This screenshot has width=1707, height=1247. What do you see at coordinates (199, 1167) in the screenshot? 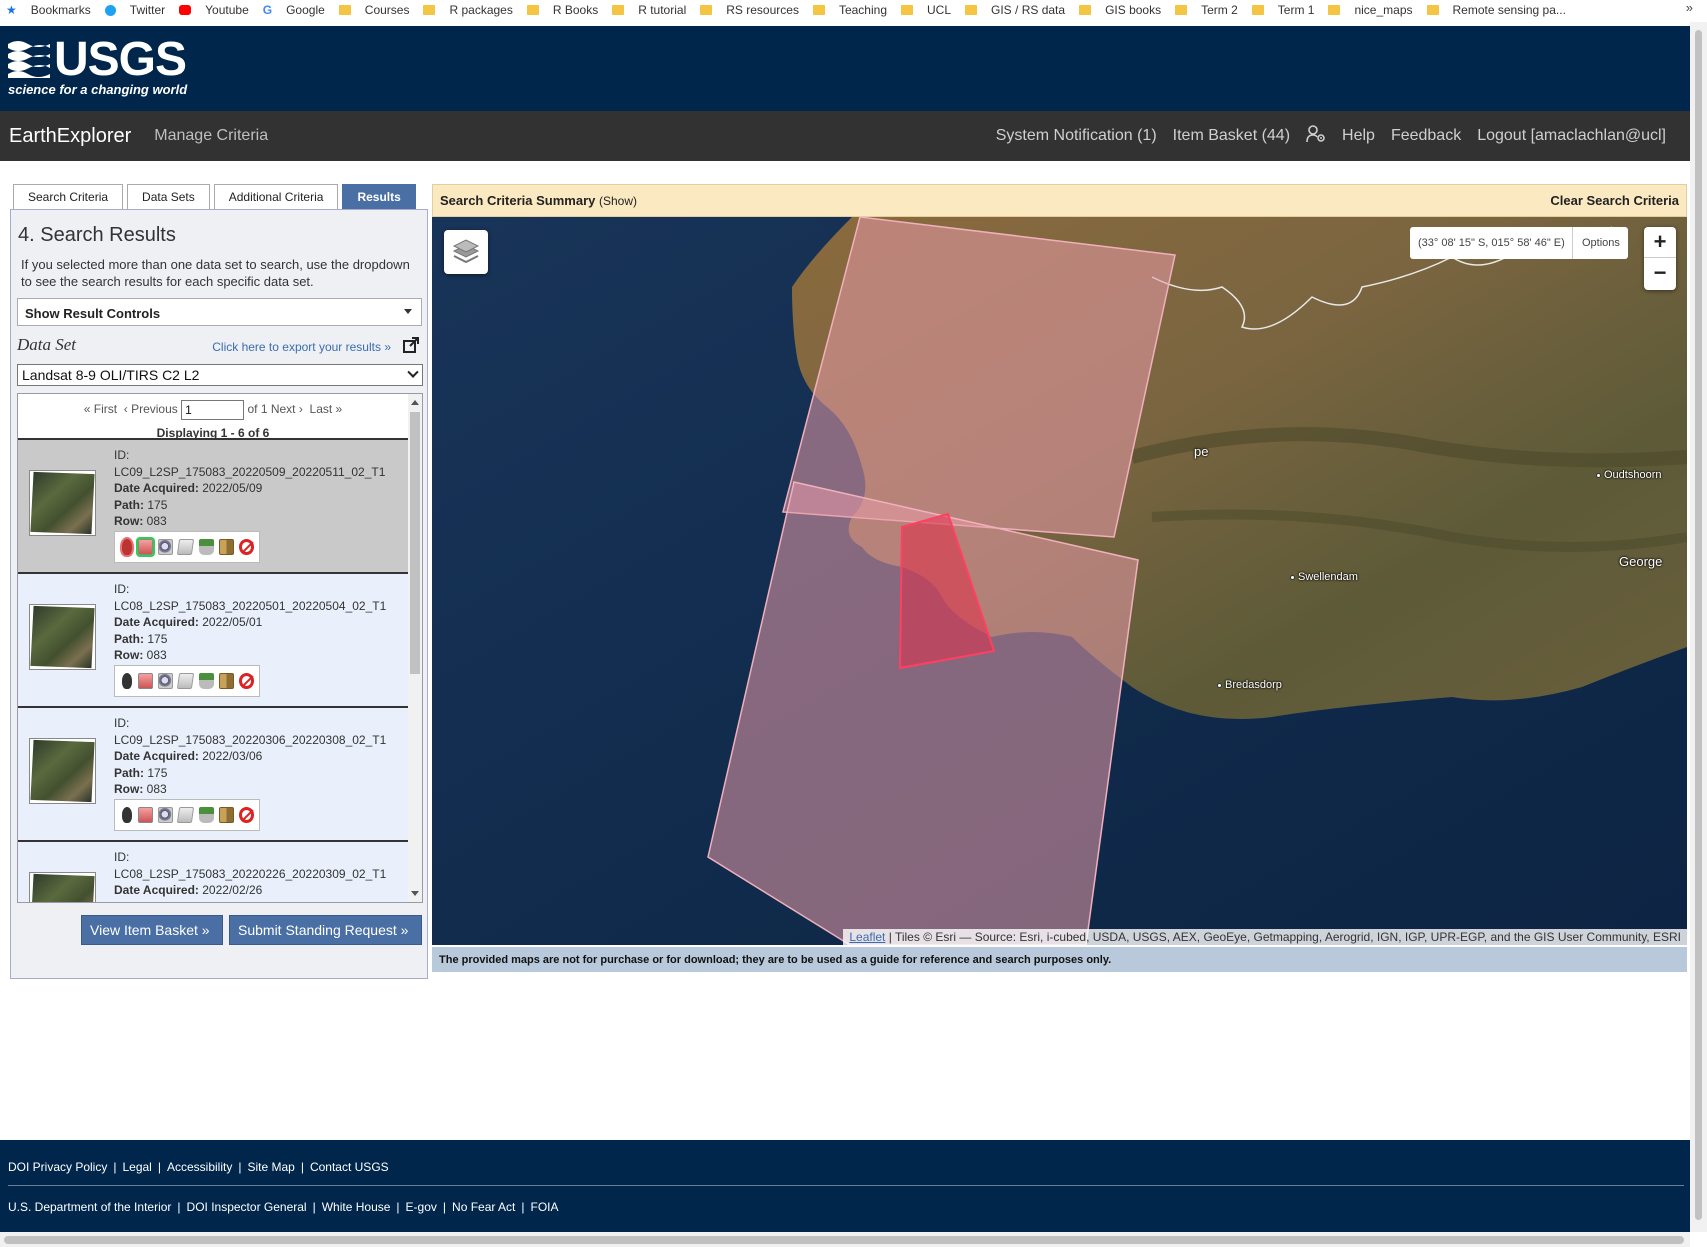
I see `footer-link: Accessibility` at bounding box center [199, 1167].